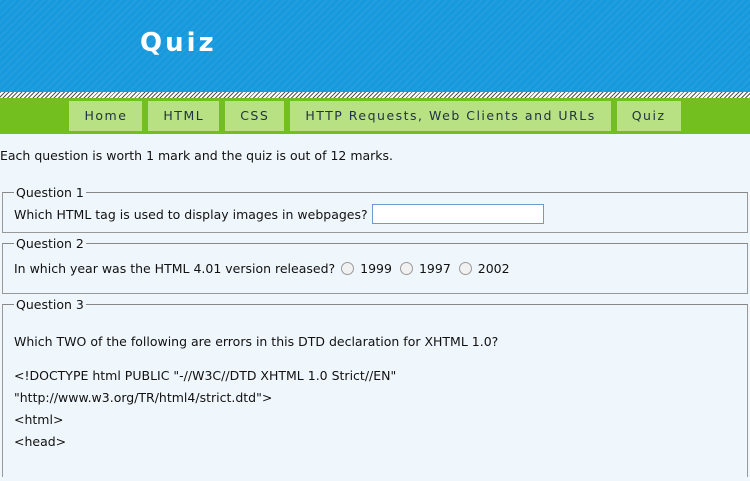 The height and width of the screenshot is (481, 750). Describe the element at coordinates (255, 116) in the screenshot. I see `nav-css: CSS` at that location.